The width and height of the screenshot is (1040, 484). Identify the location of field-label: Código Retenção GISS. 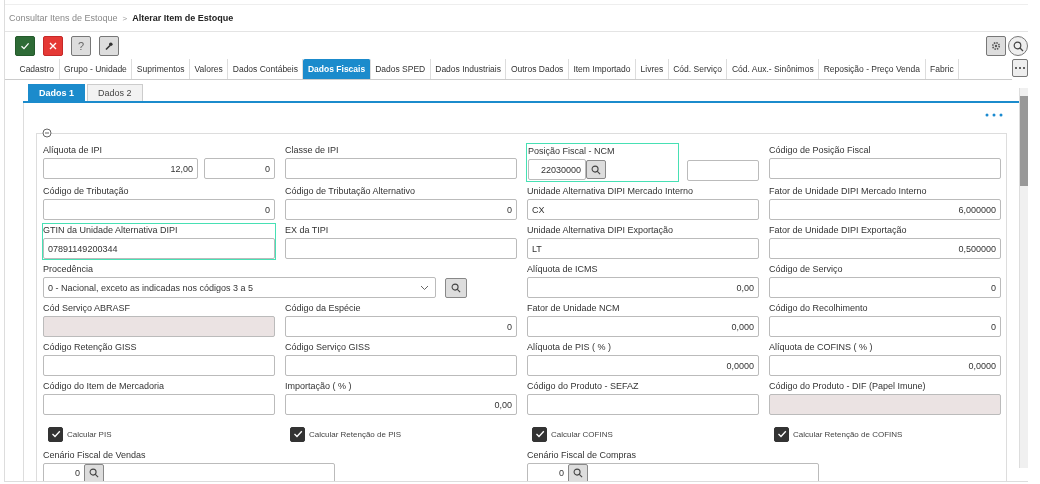
(90, 347).